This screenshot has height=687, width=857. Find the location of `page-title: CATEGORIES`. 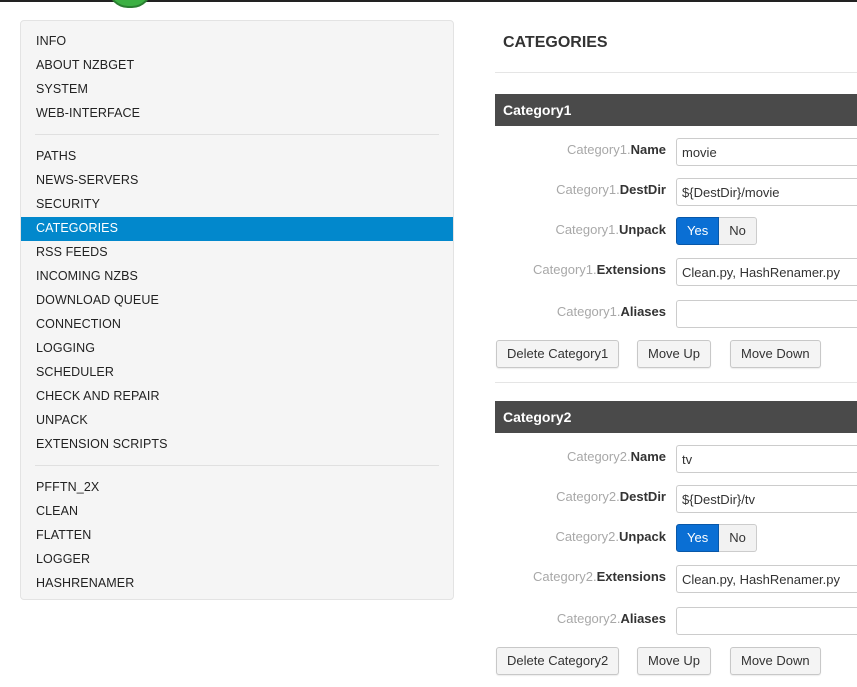

page-title: CATEGORIES is located at coordinates (555, 42).